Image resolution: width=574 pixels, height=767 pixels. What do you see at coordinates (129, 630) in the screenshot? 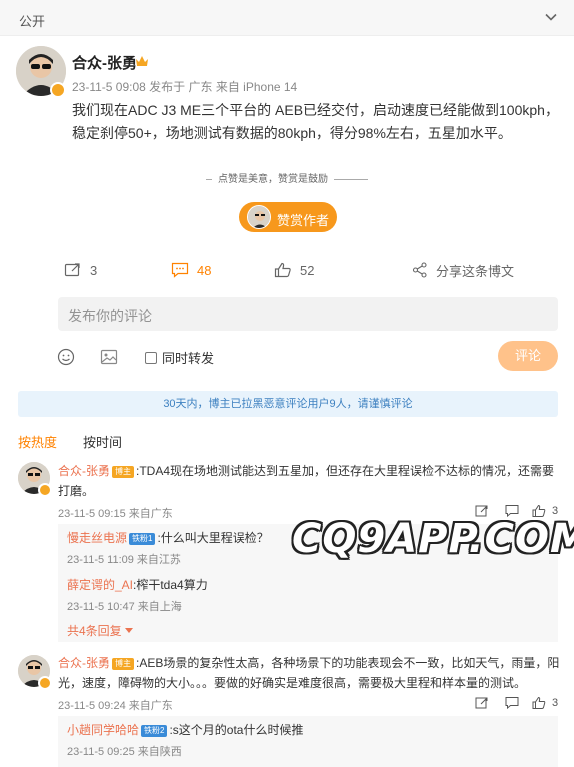
I see `caret-down-icon` at bounding box center [129, 630].